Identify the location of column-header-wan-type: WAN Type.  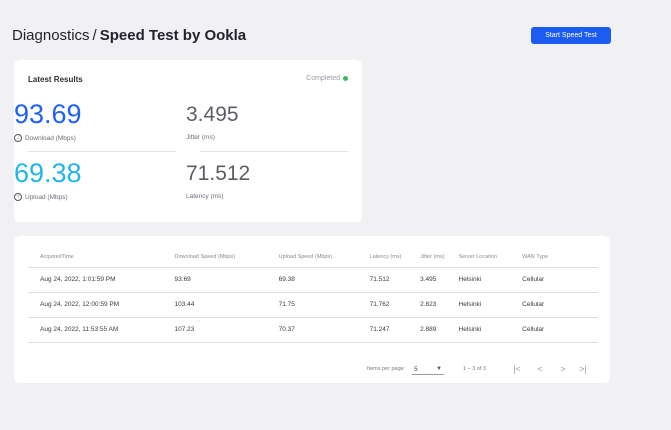
(560, 252).